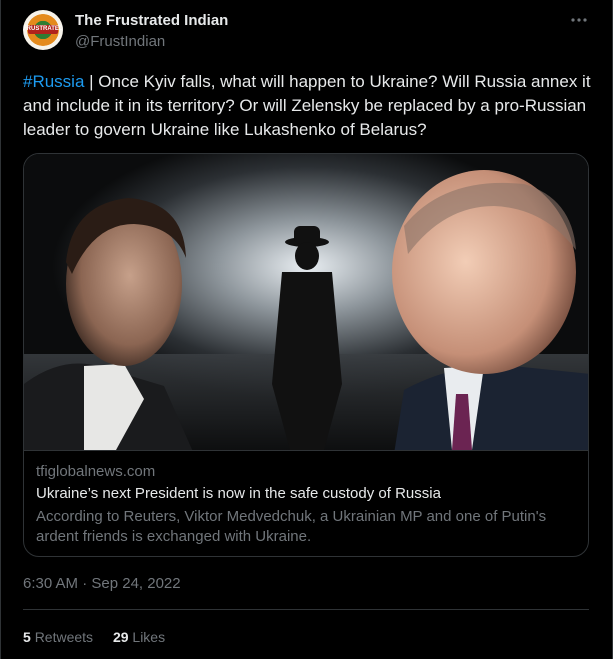 The height and width of the screenshot is (659, 613). I want to click on author-handle: @FrustIndian, so click(120, 41).